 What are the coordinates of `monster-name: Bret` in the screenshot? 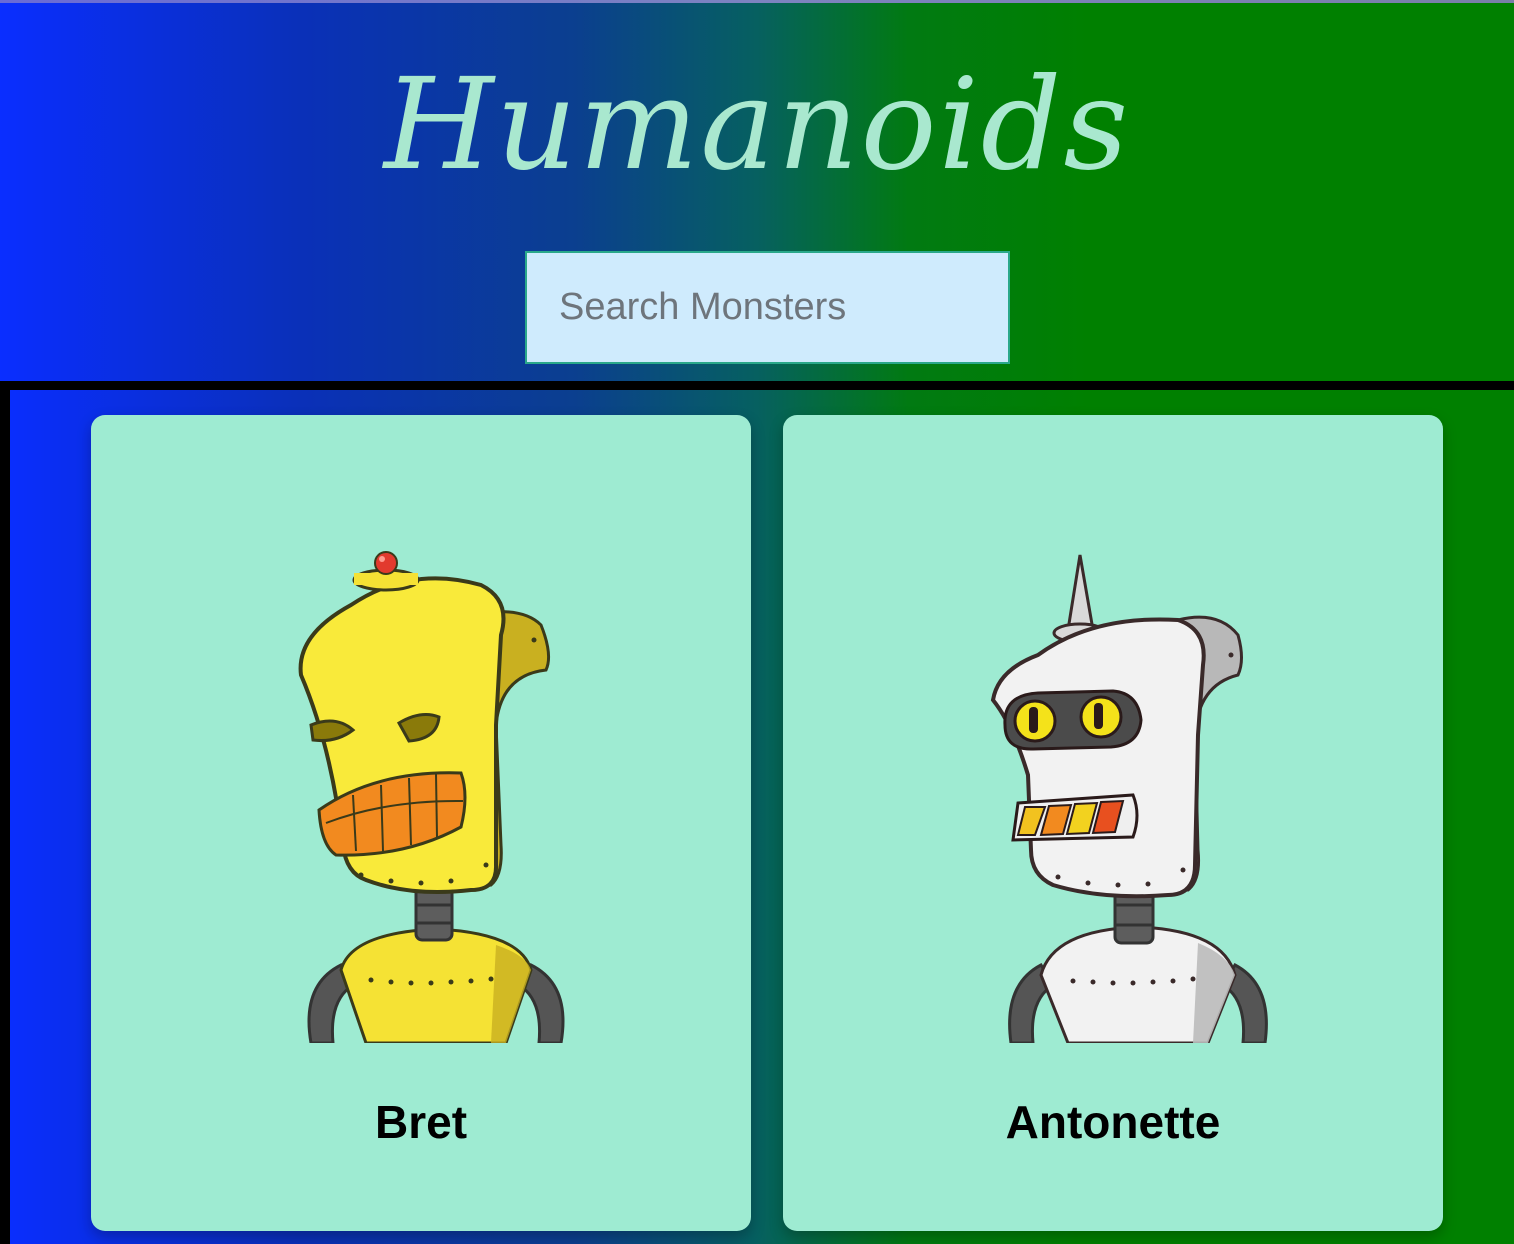 It's located at (421, 1122).